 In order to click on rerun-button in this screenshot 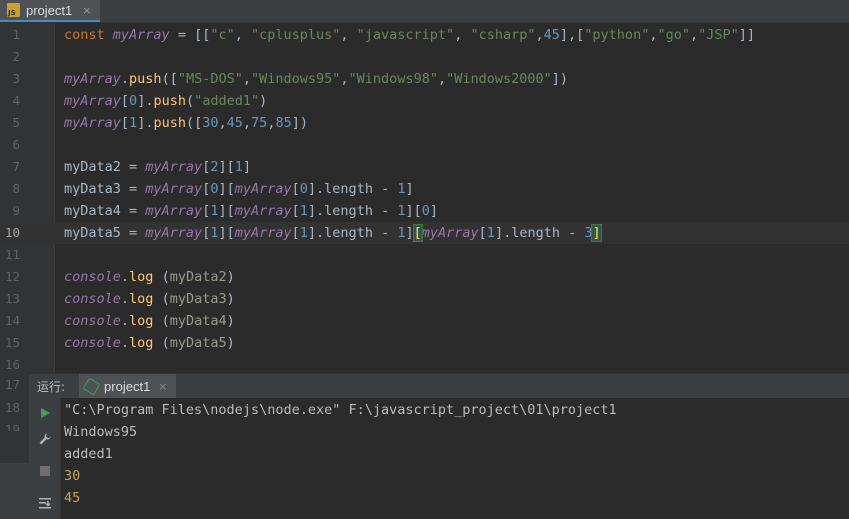, I will do `click(45, 413)`.